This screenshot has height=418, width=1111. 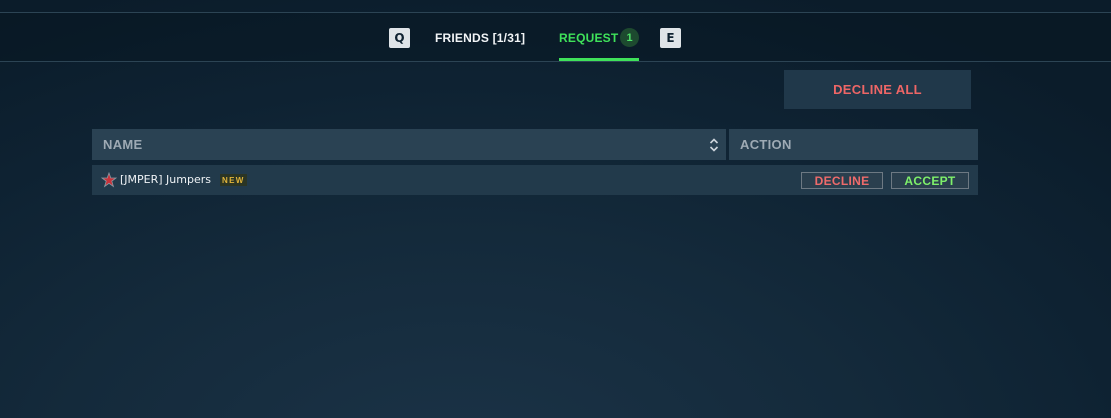 What do you see at coordinates (535, 180) in the screenshot?
I see `table-row: [JMPER] Jumpers NEW DECLINE ACCEPT` at bounding box center [535, 180].